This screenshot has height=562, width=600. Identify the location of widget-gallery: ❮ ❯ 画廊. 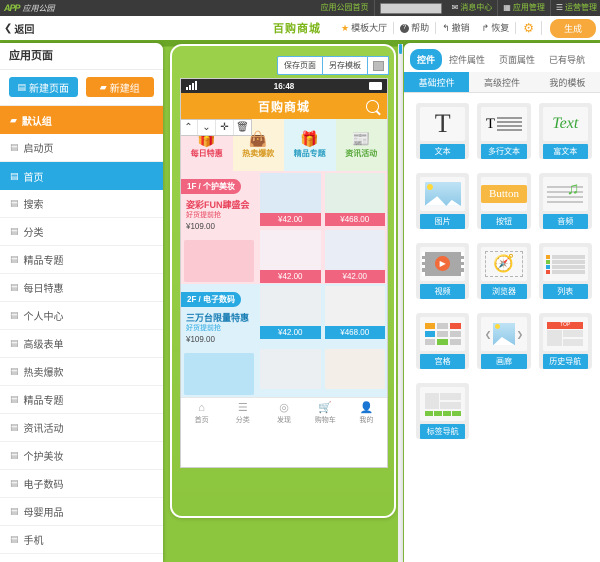
(504, 341).